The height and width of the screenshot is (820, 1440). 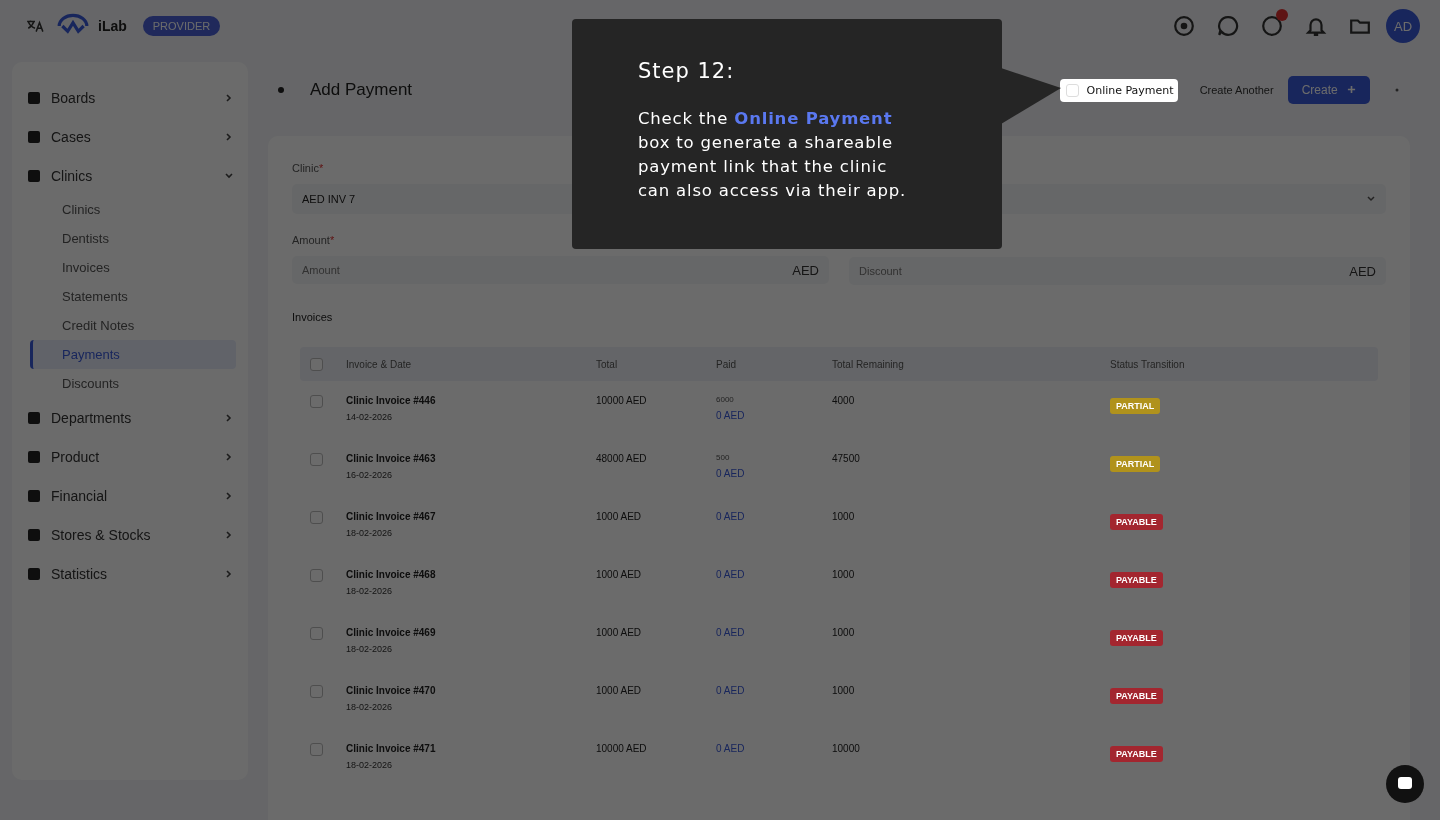 What do you see at coordinates (844, 400) in the screenshot?
I see `remaining-cell-text: 4000` at bounding box center [844, 400].